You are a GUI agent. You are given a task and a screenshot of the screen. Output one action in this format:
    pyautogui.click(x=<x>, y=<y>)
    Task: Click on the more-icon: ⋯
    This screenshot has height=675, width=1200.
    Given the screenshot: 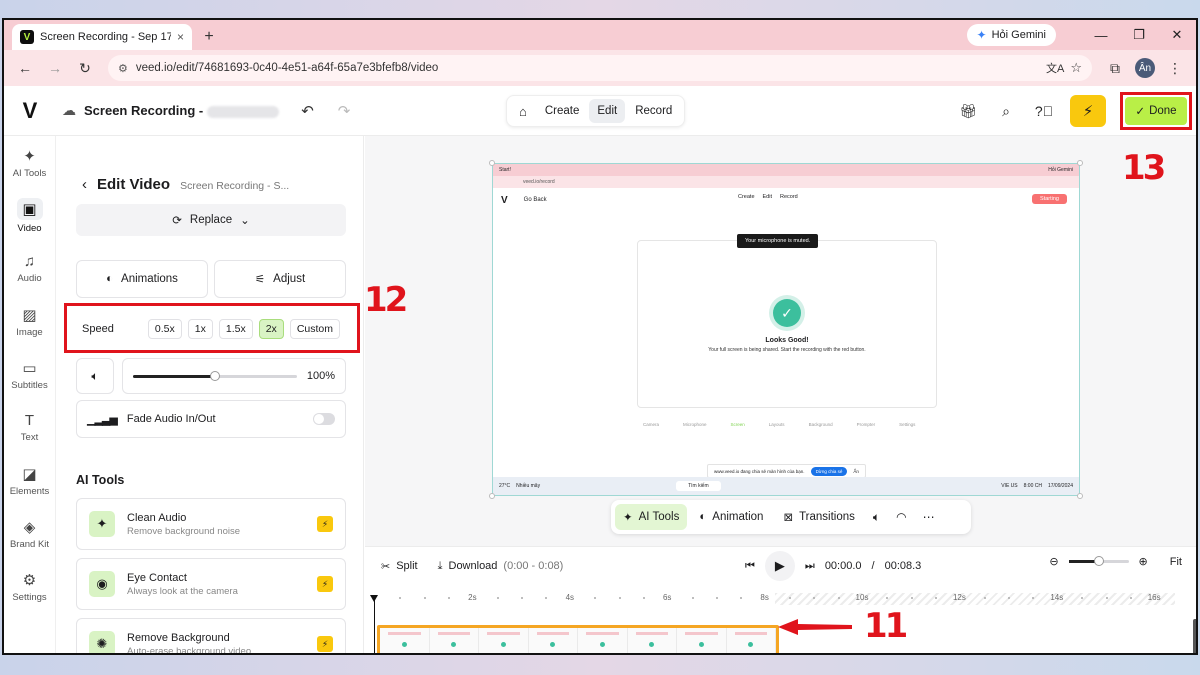 What is the action you would take?
    pyautogui.click(x=929, y=517)
    